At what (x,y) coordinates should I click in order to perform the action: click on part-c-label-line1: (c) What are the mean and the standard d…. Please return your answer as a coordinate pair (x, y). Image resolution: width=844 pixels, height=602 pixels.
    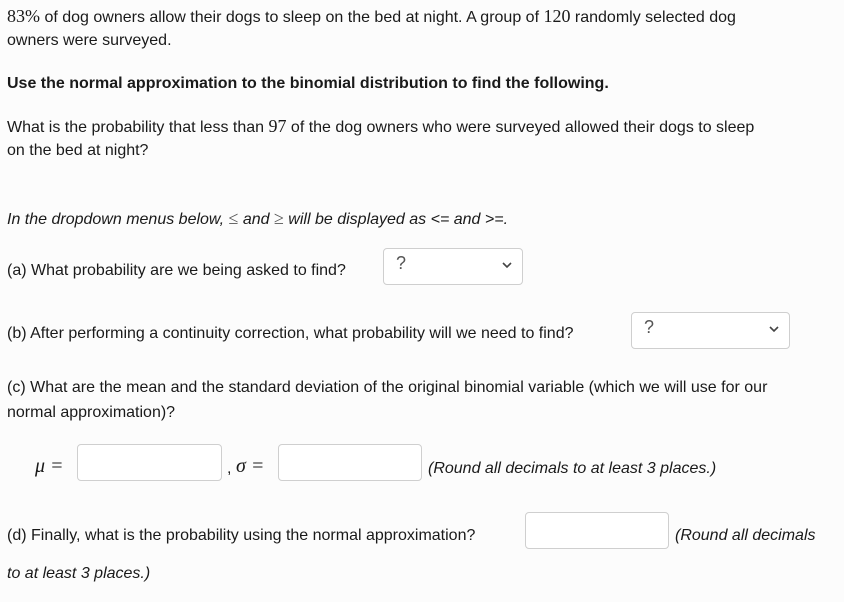
    Looking at the image, I should click on (387, 387).